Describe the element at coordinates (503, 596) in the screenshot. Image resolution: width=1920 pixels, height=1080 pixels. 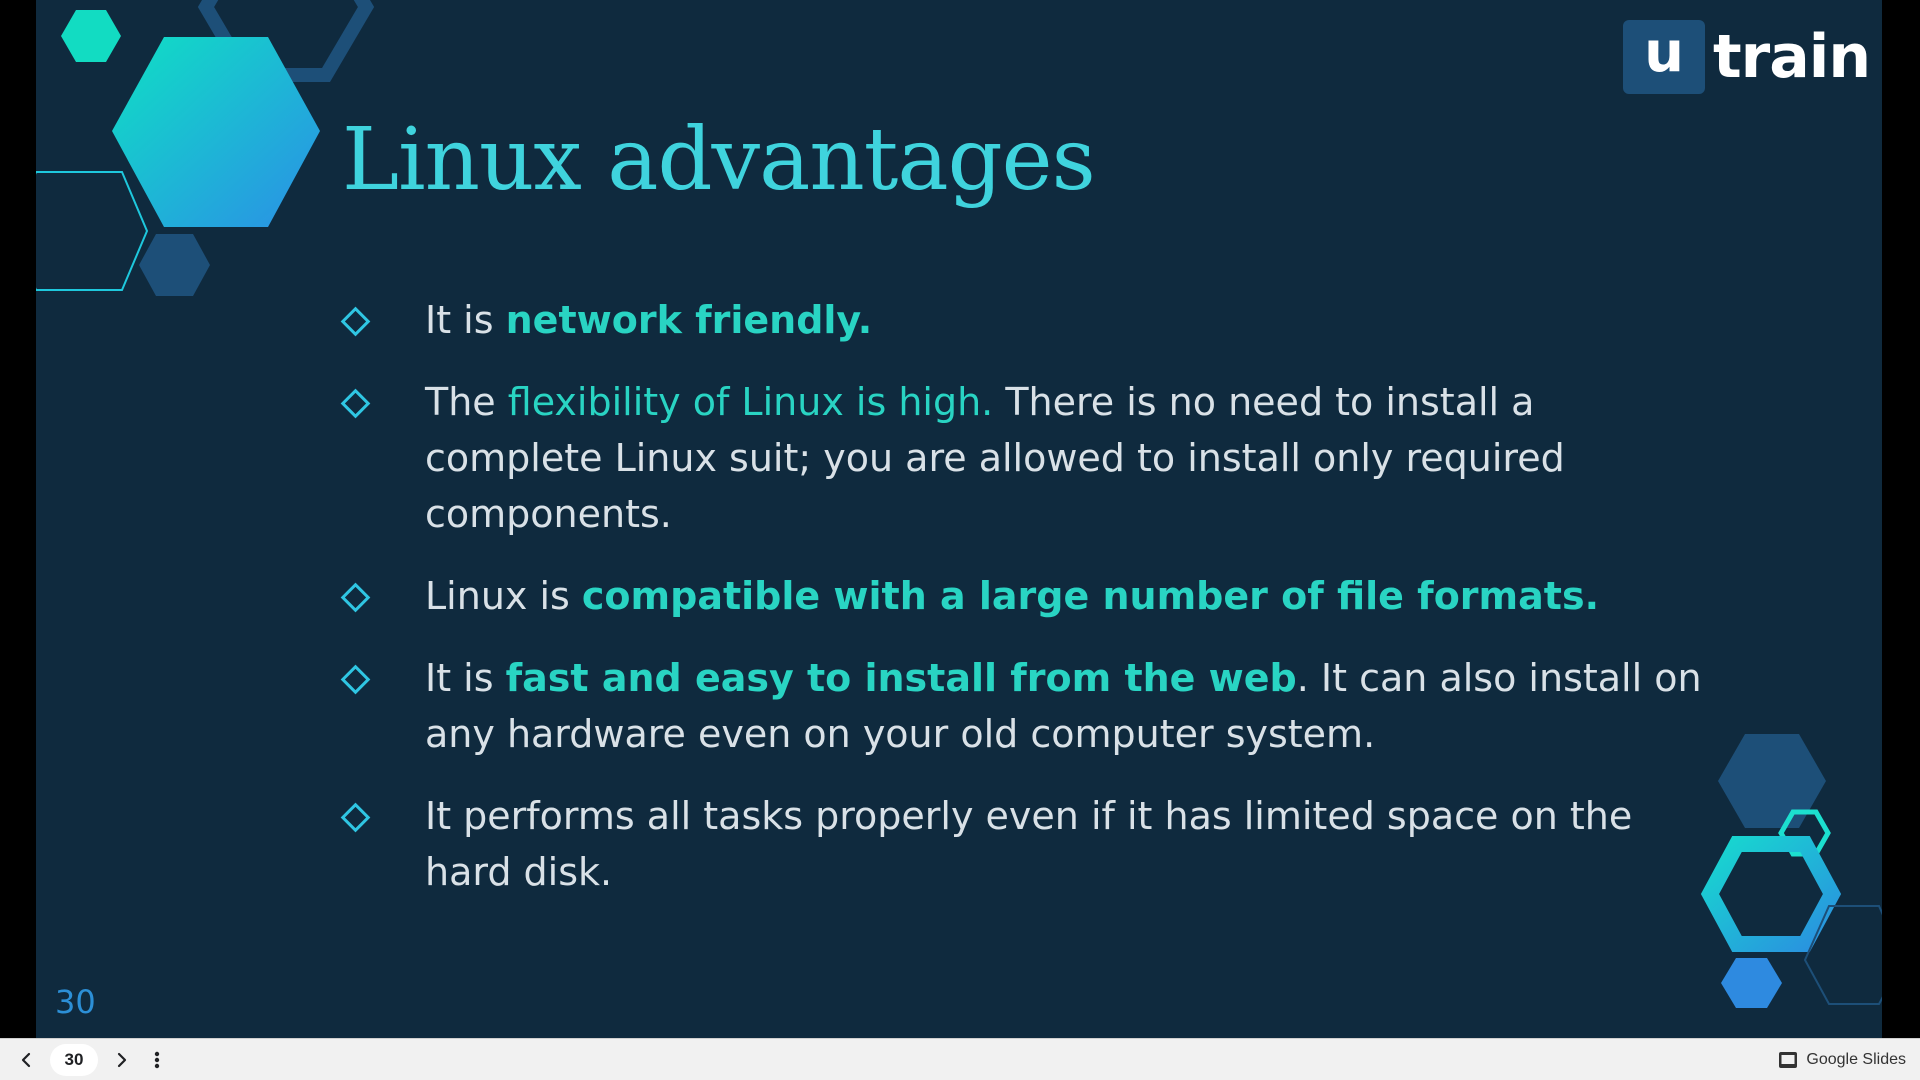
I see `bullet-text: Linux is` at that location.